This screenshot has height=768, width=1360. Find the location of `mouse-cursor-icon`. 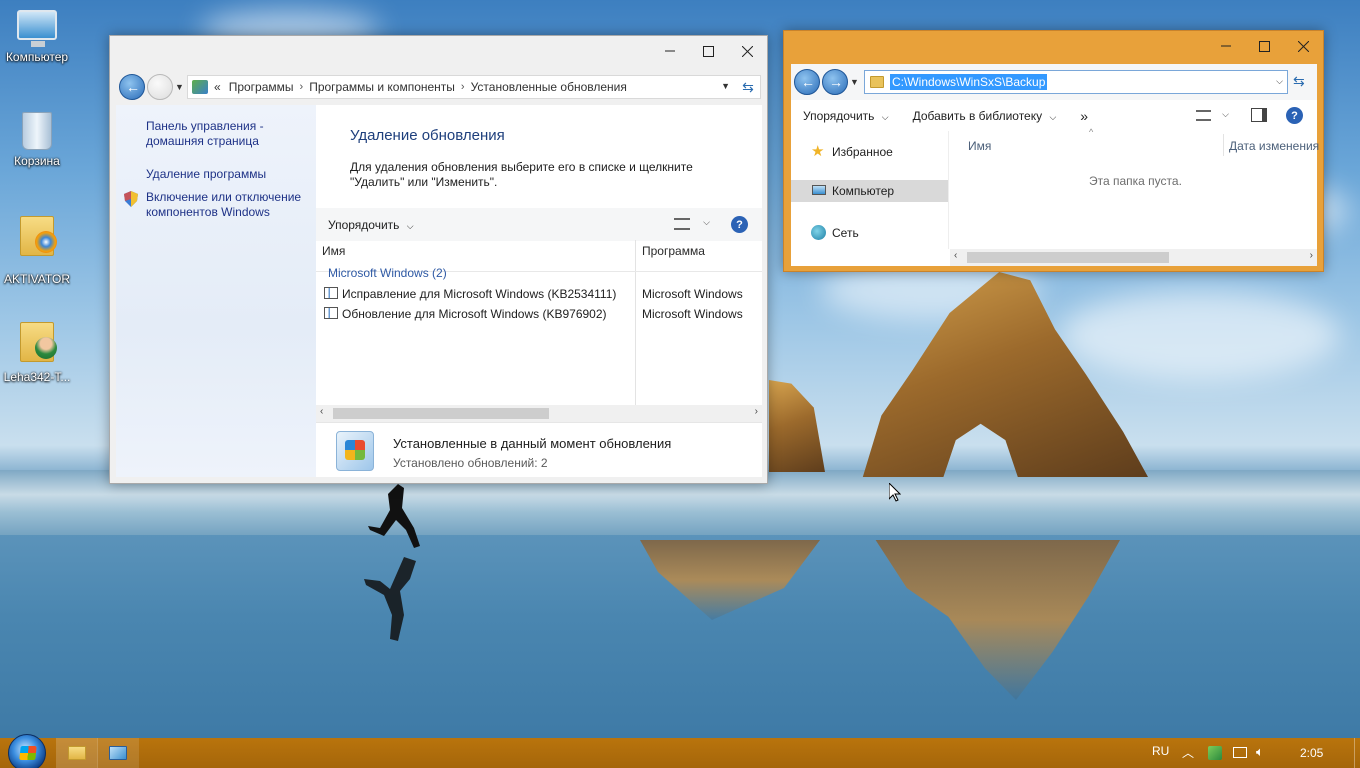

mouse-cursor-icon is located at coordinates (895, 493).